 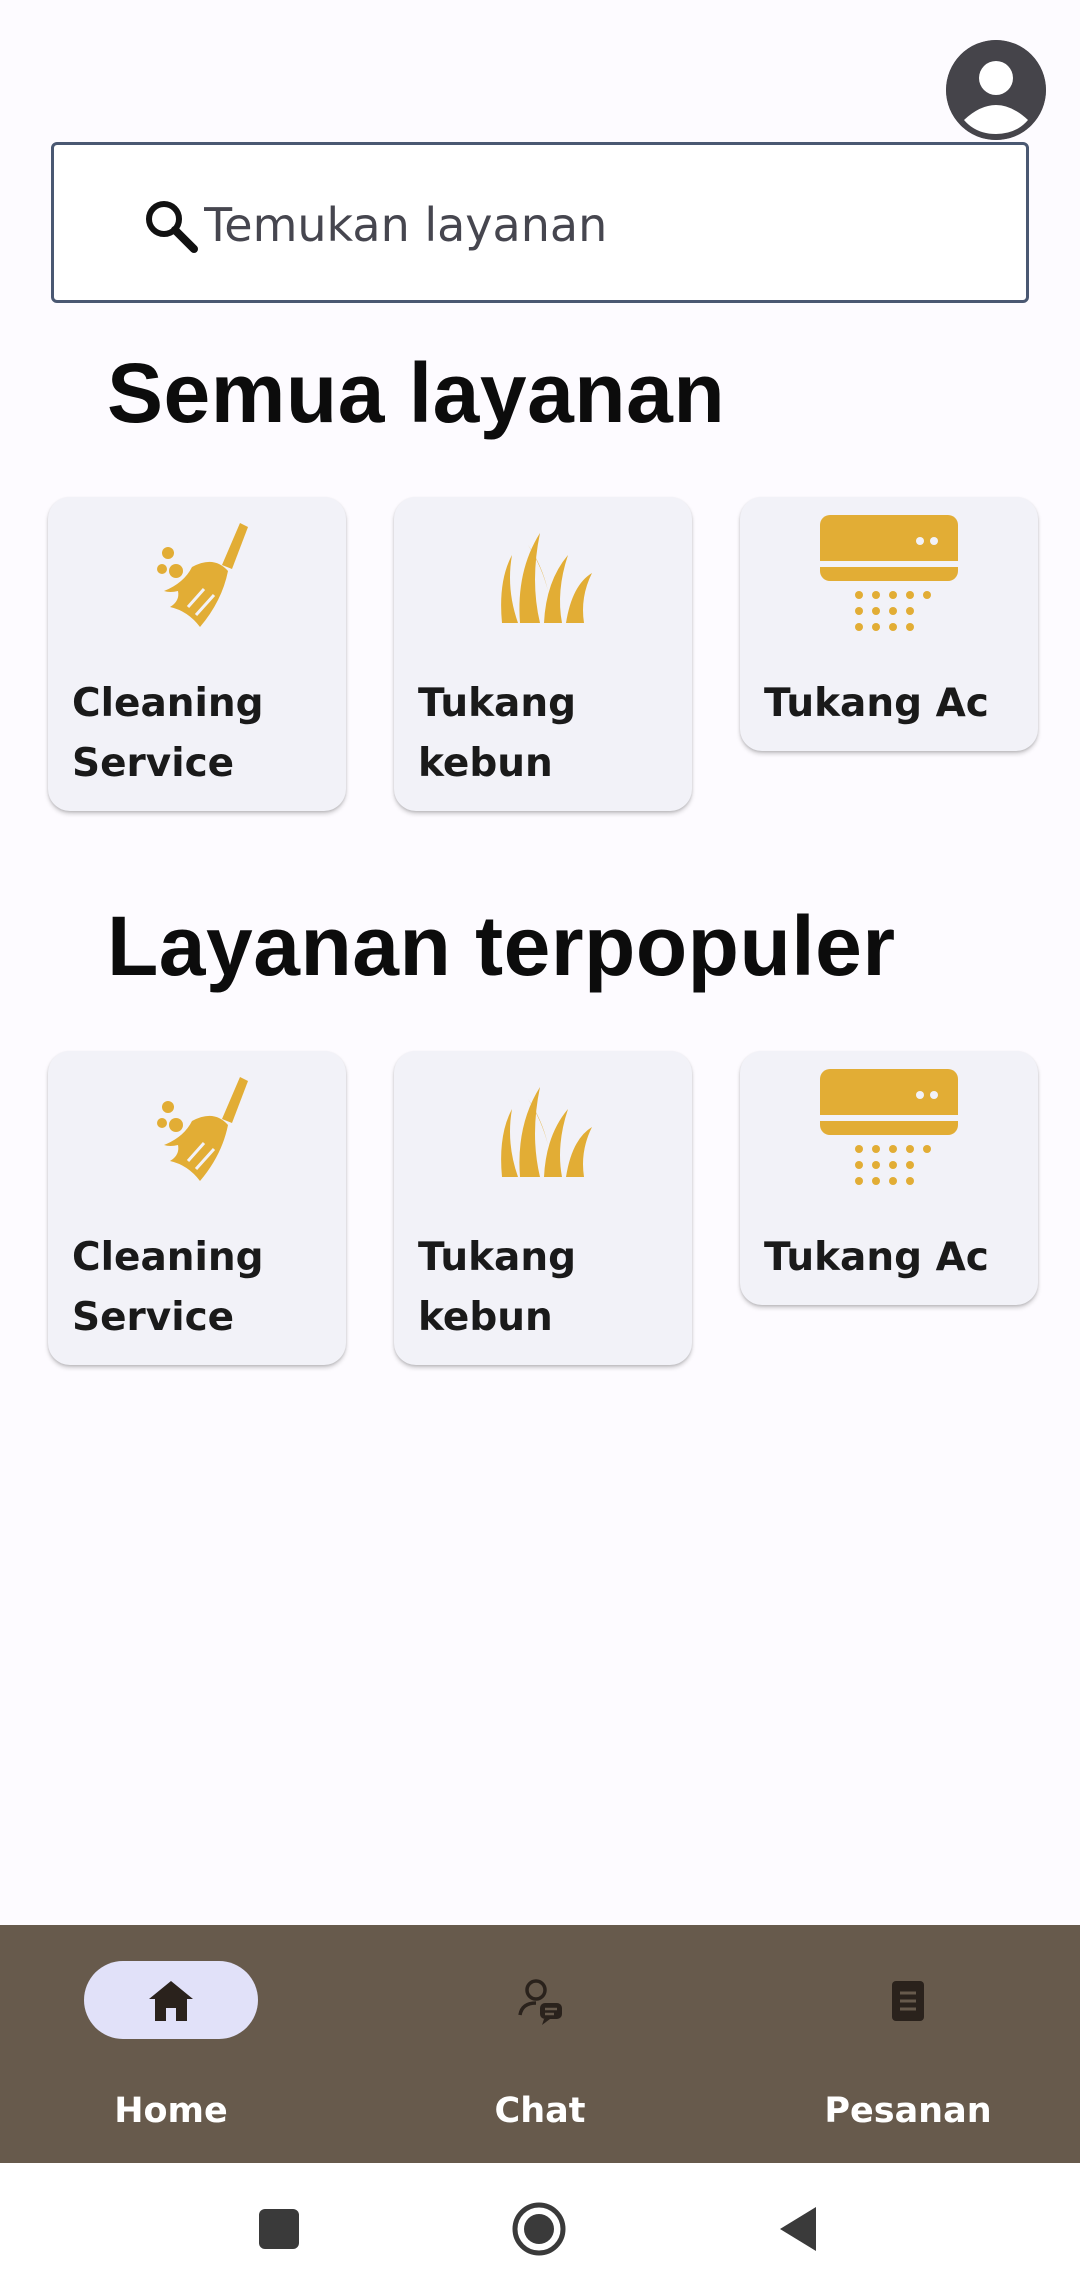 I want to click on popular-card-gardener: Tukang kebun, so click(x=543, y=1208).